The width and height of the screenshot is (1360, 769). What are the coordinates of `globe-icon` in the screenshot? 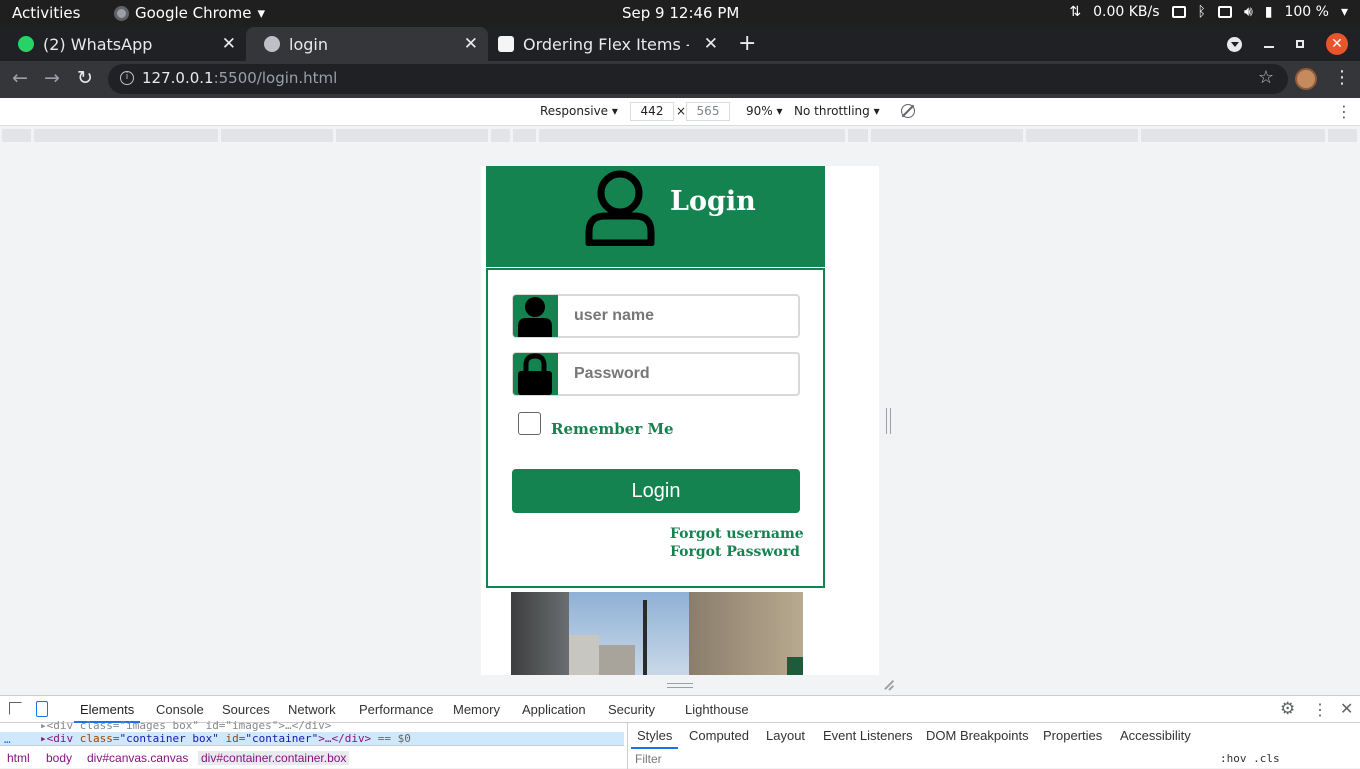 It's located at (272, 44).